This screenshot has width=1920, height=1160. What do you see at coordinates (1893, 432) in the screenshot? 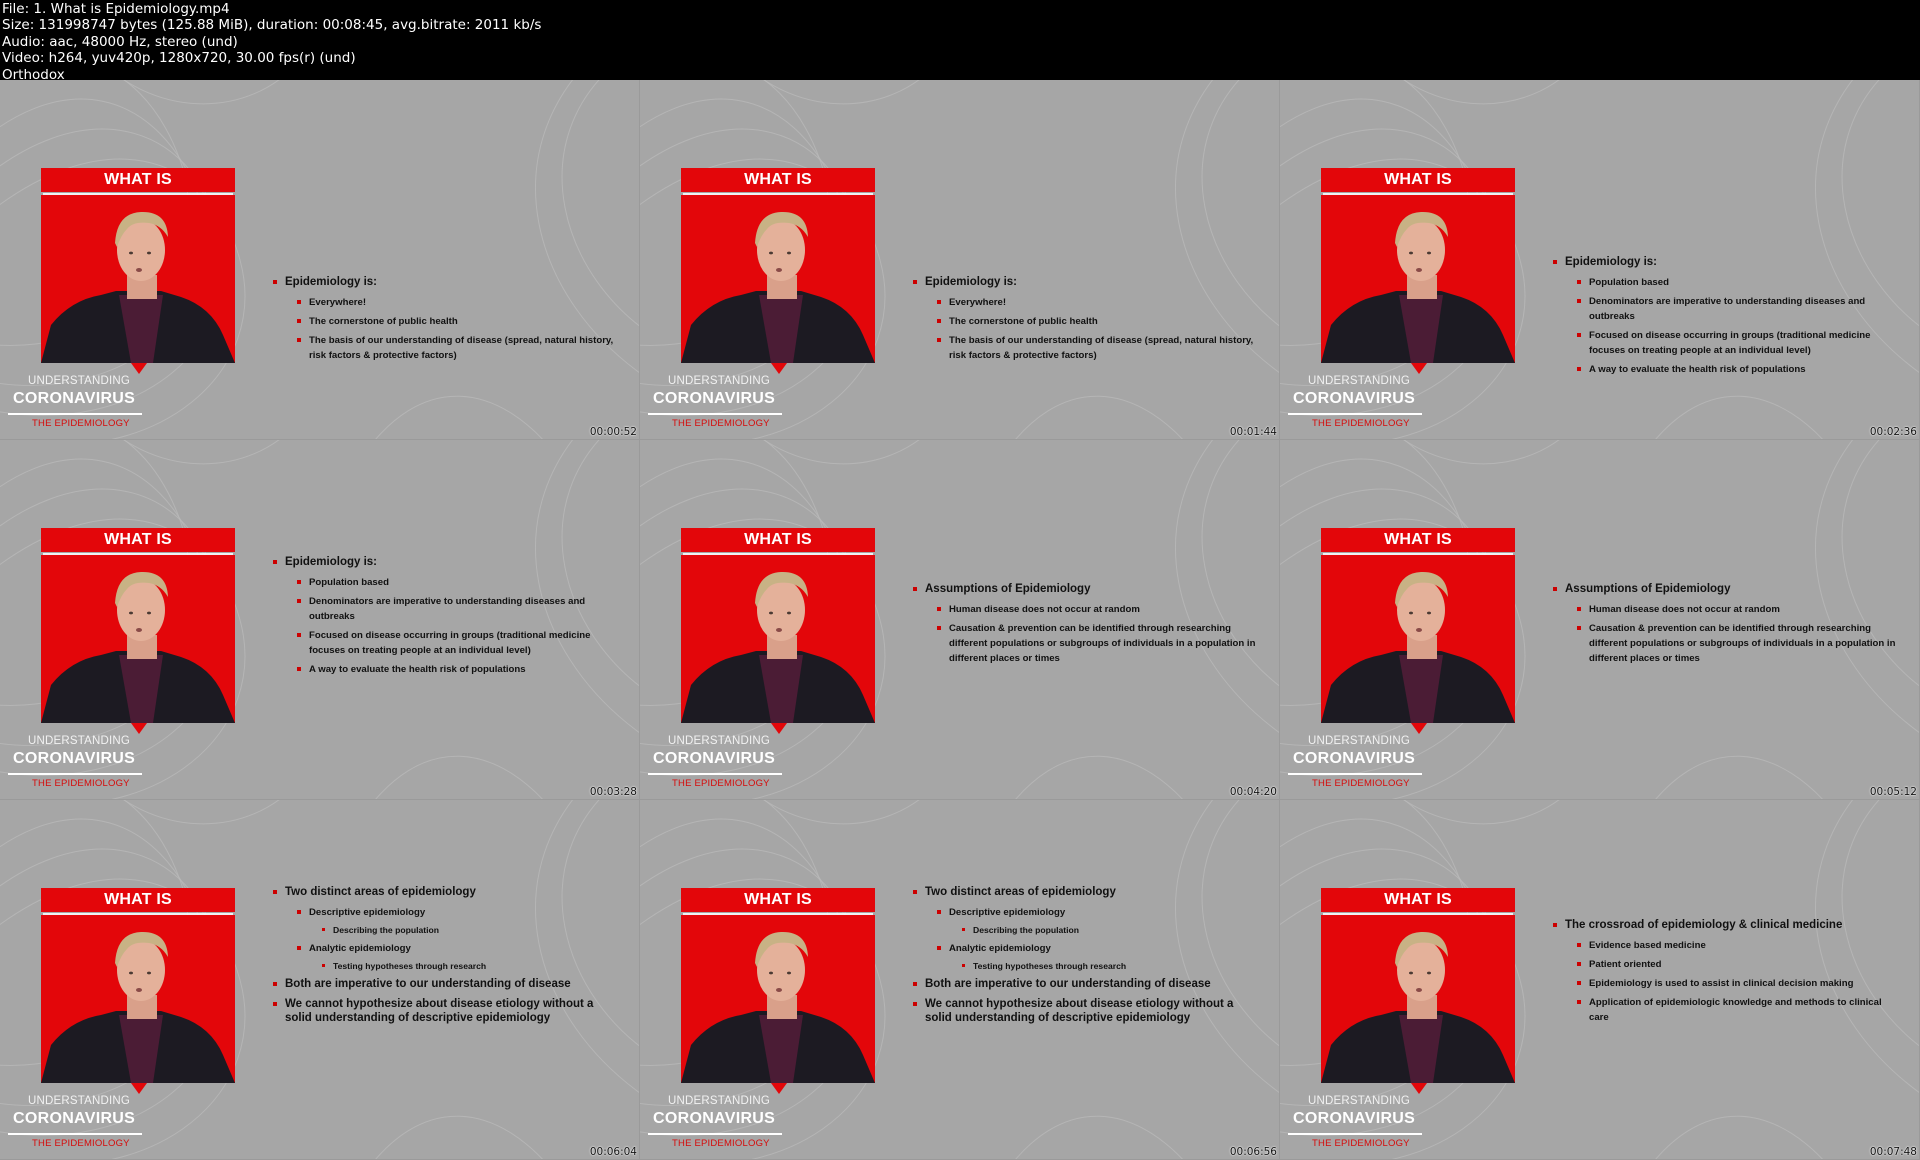
I see `thumbnail-timestamp: 00:02:36` at bounding box center [1893, 432].